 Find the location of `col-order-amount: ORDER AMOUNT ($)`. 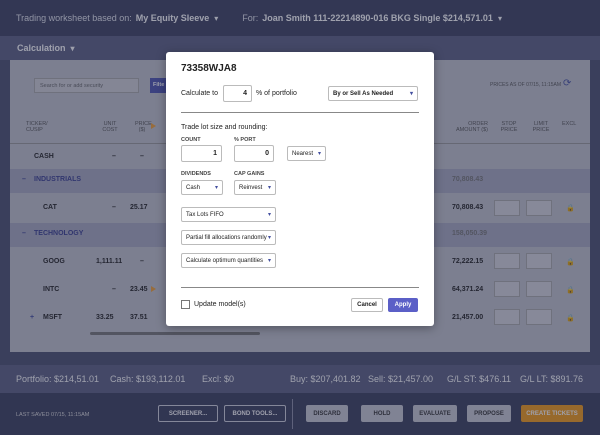

col-order-amount: ORDER AMOUNT ($) is located at coordinates (468, 127).